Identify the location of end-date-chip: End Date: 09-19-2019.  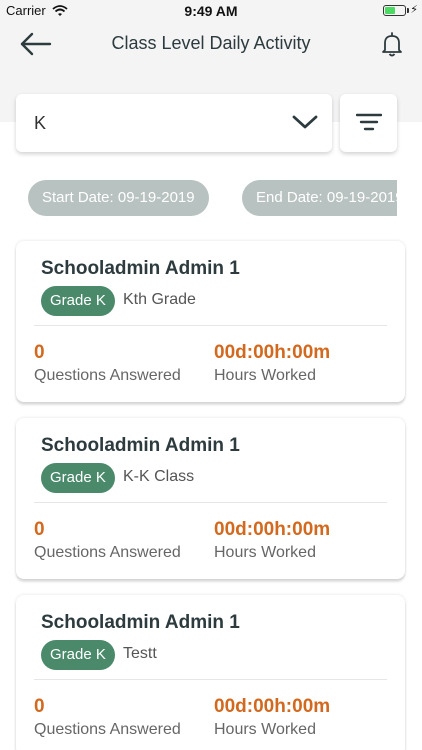
(319, 198).